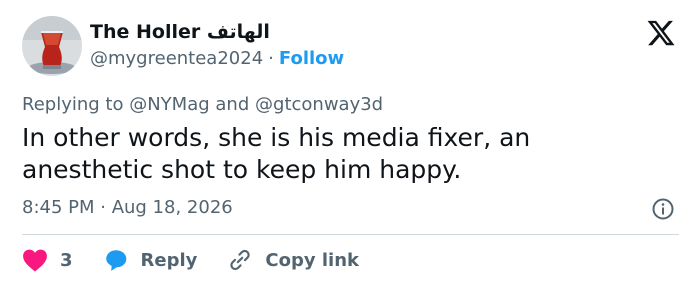 This screenshot has height=287, width=700. What do you see at coordinates (127, 207) in the screenshot?
I see `timestamp: 8:45 PM · Aug 18, 2026` at bounding box center [127, 207].